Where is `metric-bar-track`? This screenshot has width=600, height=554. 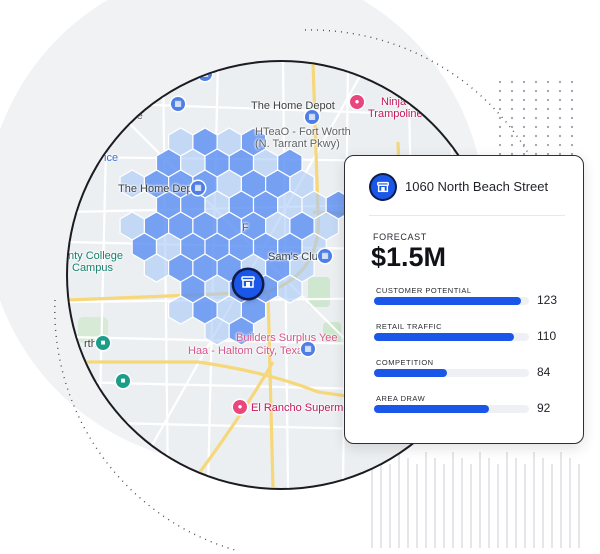
metric-bar-track is located at coordinates (451, 337).